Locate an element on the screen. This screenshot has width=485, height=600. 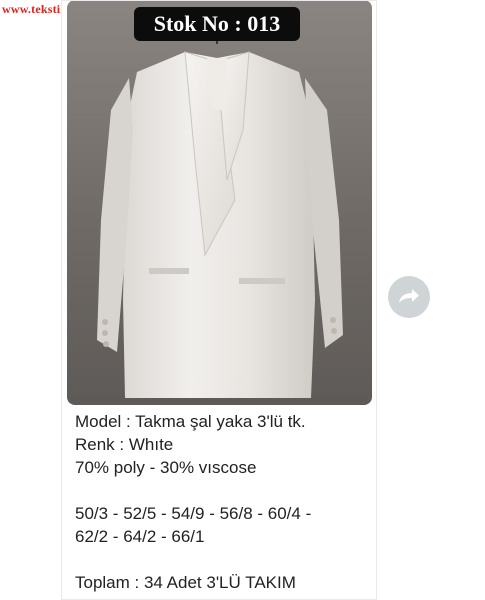
caption-sizes-line1: 50/3 - 52/5 - 54/9 - 56/8 - 60/4 - is located at coordinates (193, 513).